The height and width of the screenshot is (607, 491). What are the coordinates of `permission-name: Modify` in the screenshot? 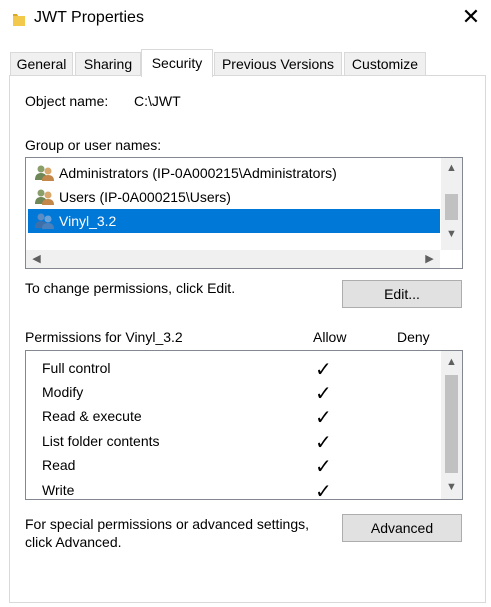 It's located at (63, 392).